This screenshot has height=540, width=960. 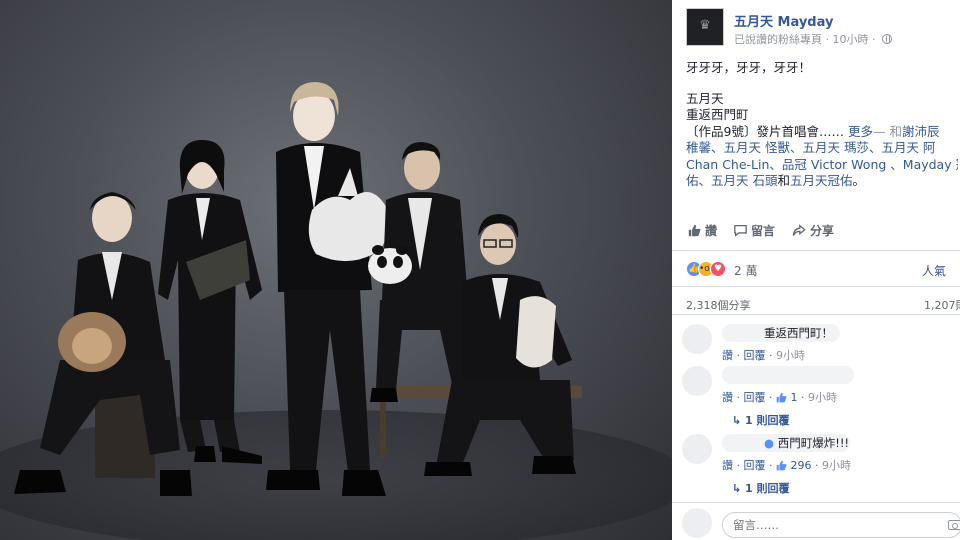 I want to click on shares-row: 2,318個分享 1,207則, so click(x=823, y=305).